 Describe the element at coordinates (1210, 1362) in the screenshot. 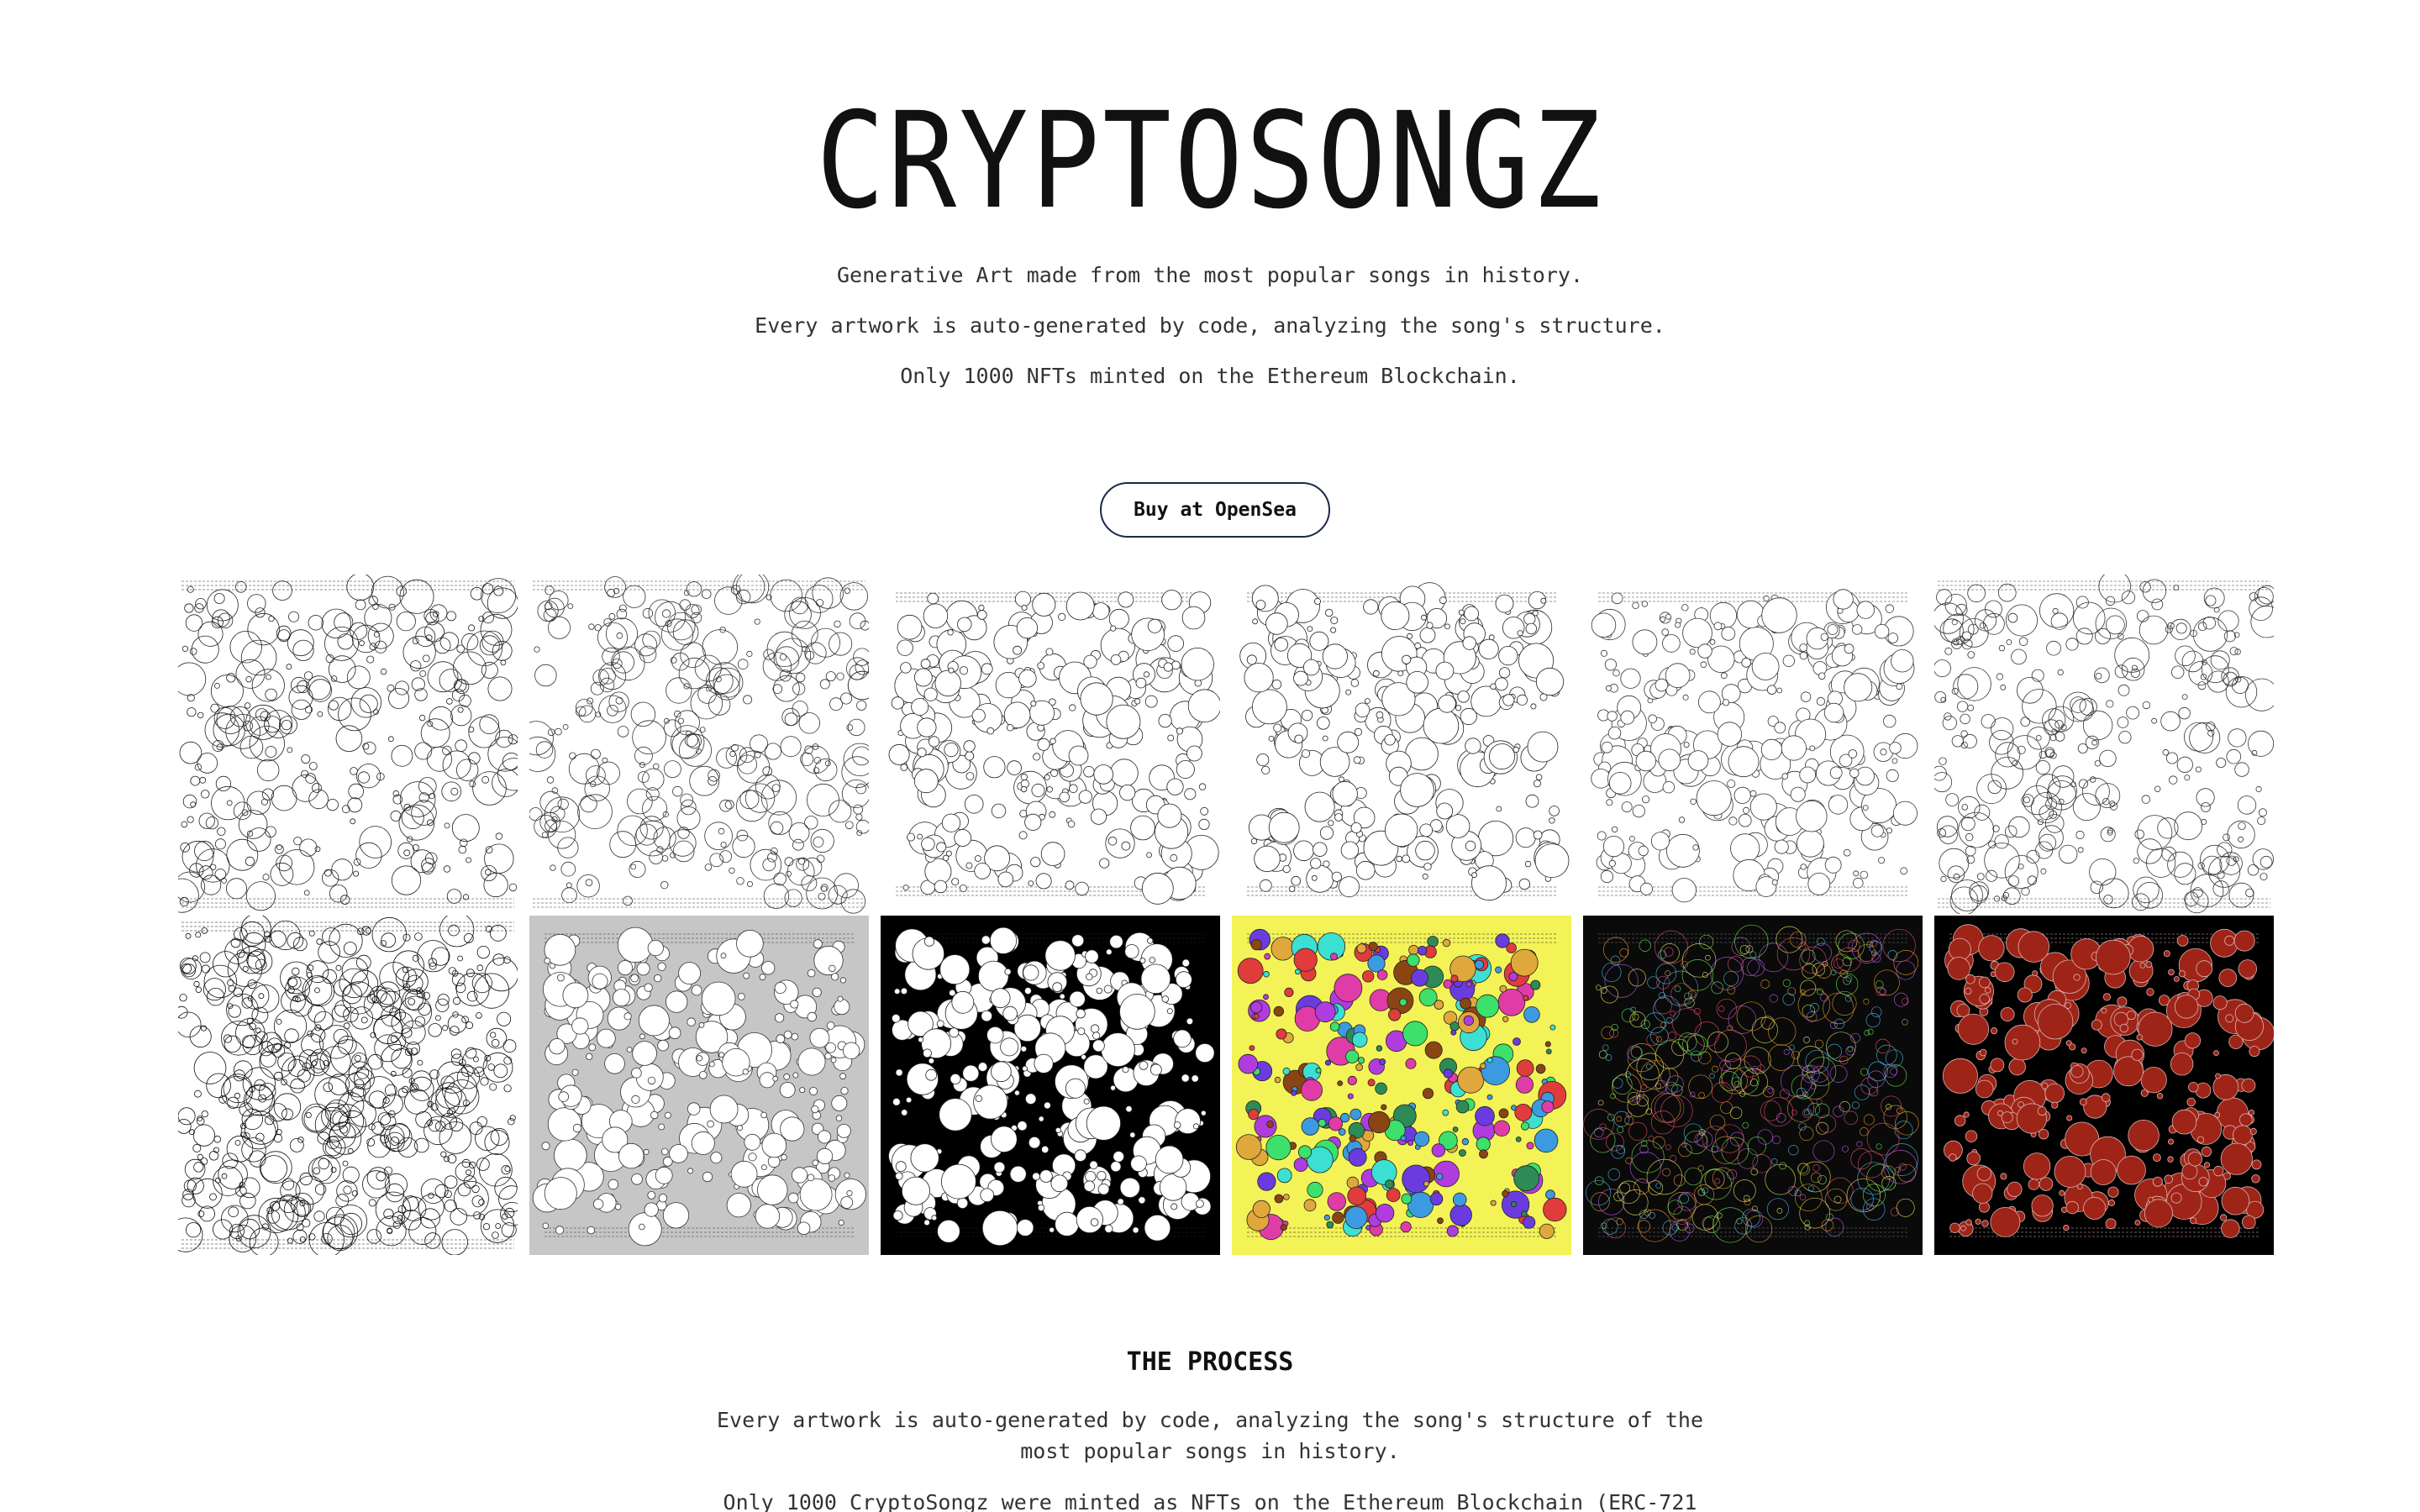

I see `process-section-title: THE PROCESS` at that location.